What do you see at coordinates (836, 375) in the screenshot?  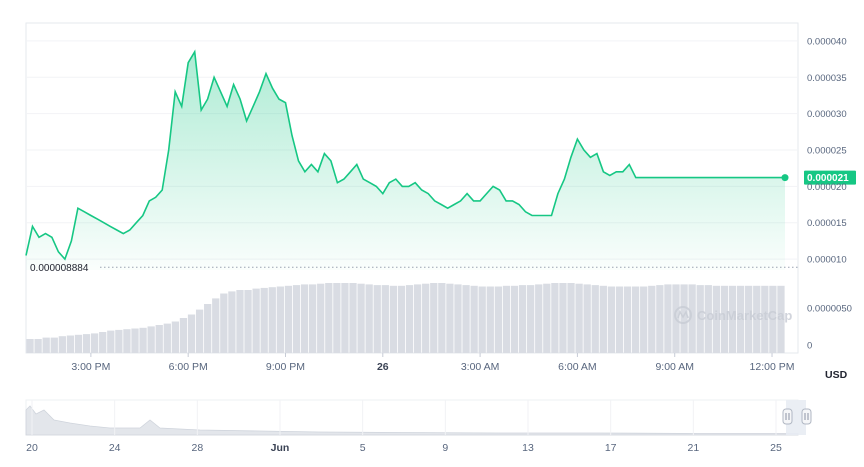 I see `currency-label: USD` at bounding box center [836, 375].